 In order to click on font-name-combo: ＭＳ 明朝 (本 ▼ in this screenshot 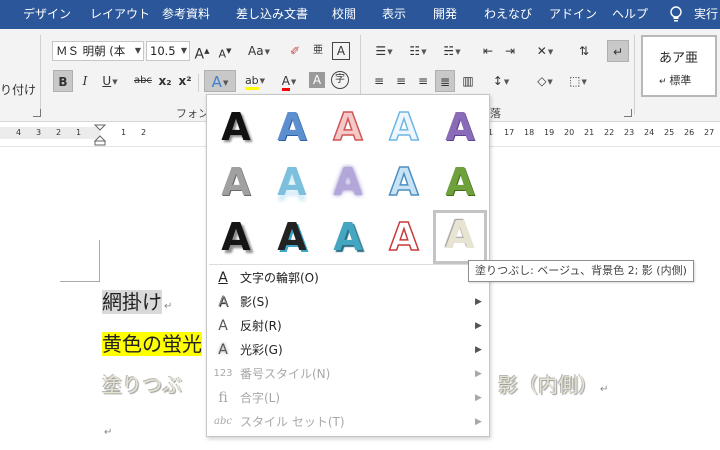, I will do `click(98, 51)`.